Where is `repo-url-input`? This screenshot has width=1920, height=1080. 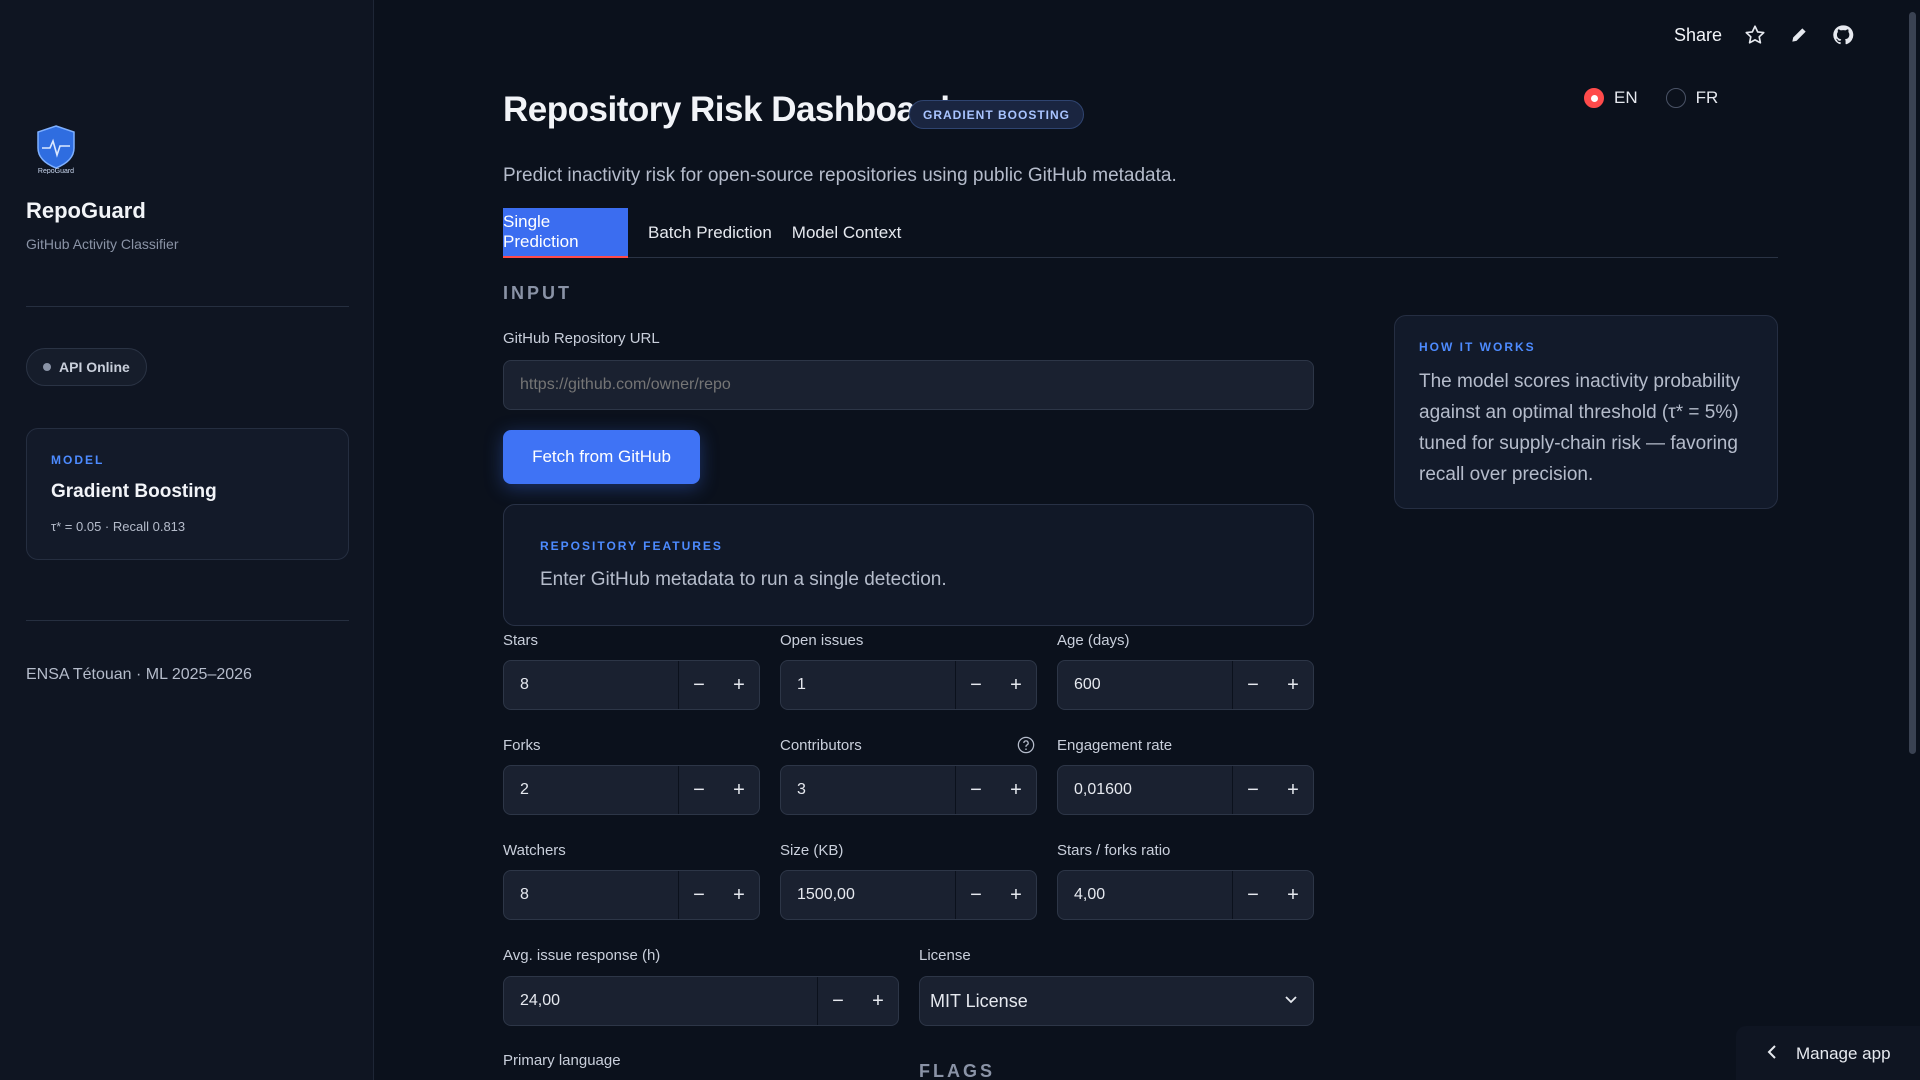 repo-url-input is located at coordinates (908, 385).